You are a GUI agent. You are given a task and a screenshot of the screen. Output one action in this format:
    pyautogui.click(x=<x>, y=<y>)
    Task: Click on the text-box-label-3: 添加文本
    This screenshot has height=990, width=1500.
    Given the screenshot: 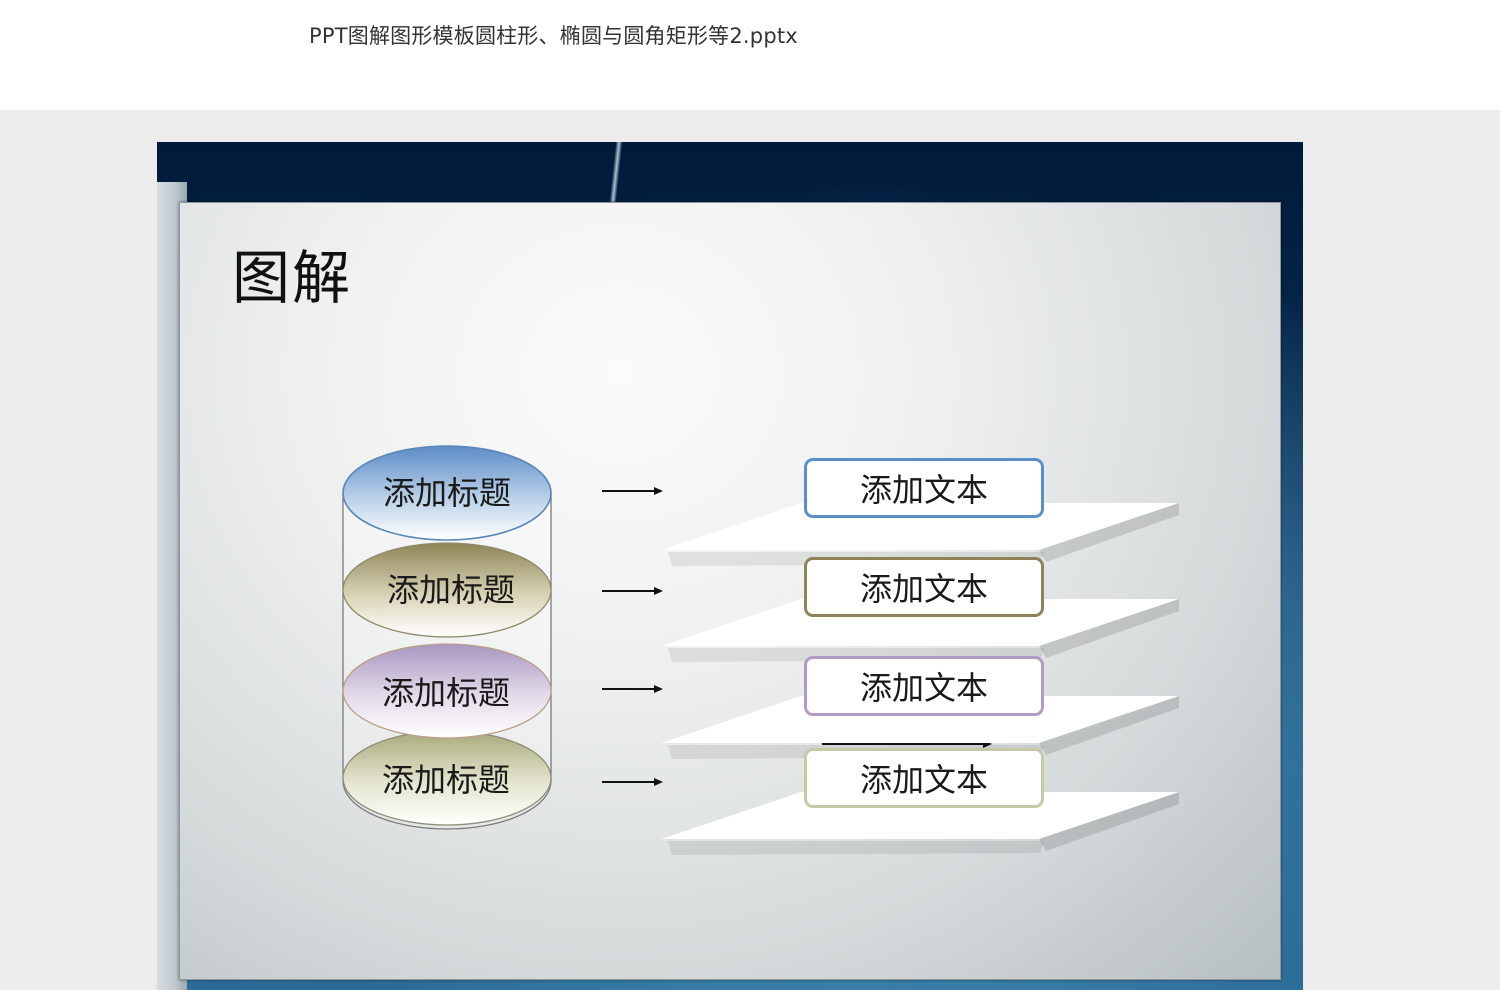 What is the action you would take?
    pyautogui.click(x=923, y=688)
    